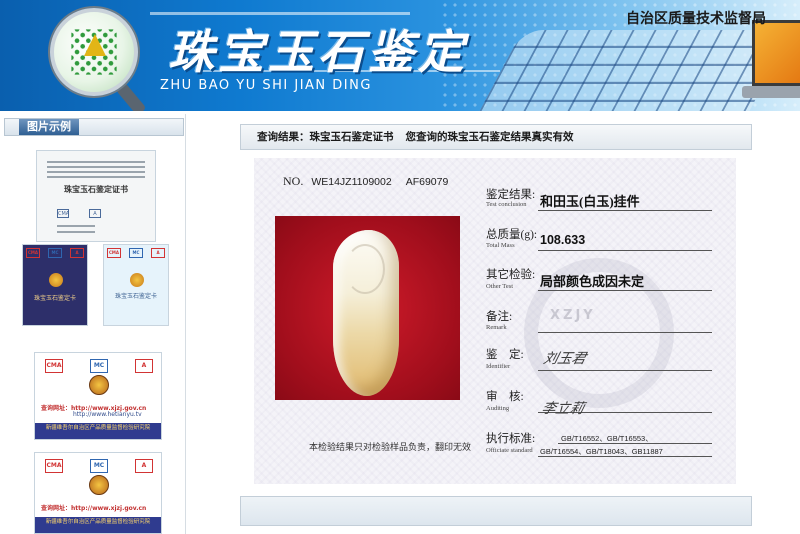 The height and width of the screenshot is (534, 800). I want to click on jade-photo, so click(367, 308).